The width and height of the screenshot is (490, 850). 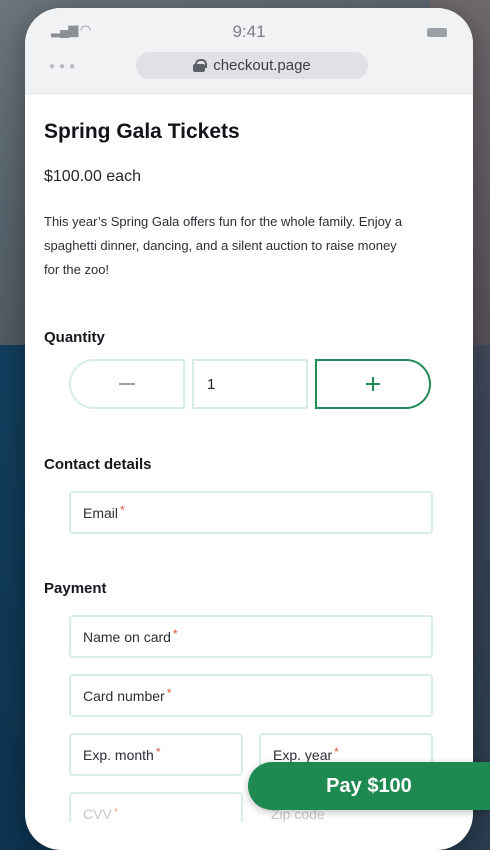 I want to click on battery-icon, so click(x=437, y=32).